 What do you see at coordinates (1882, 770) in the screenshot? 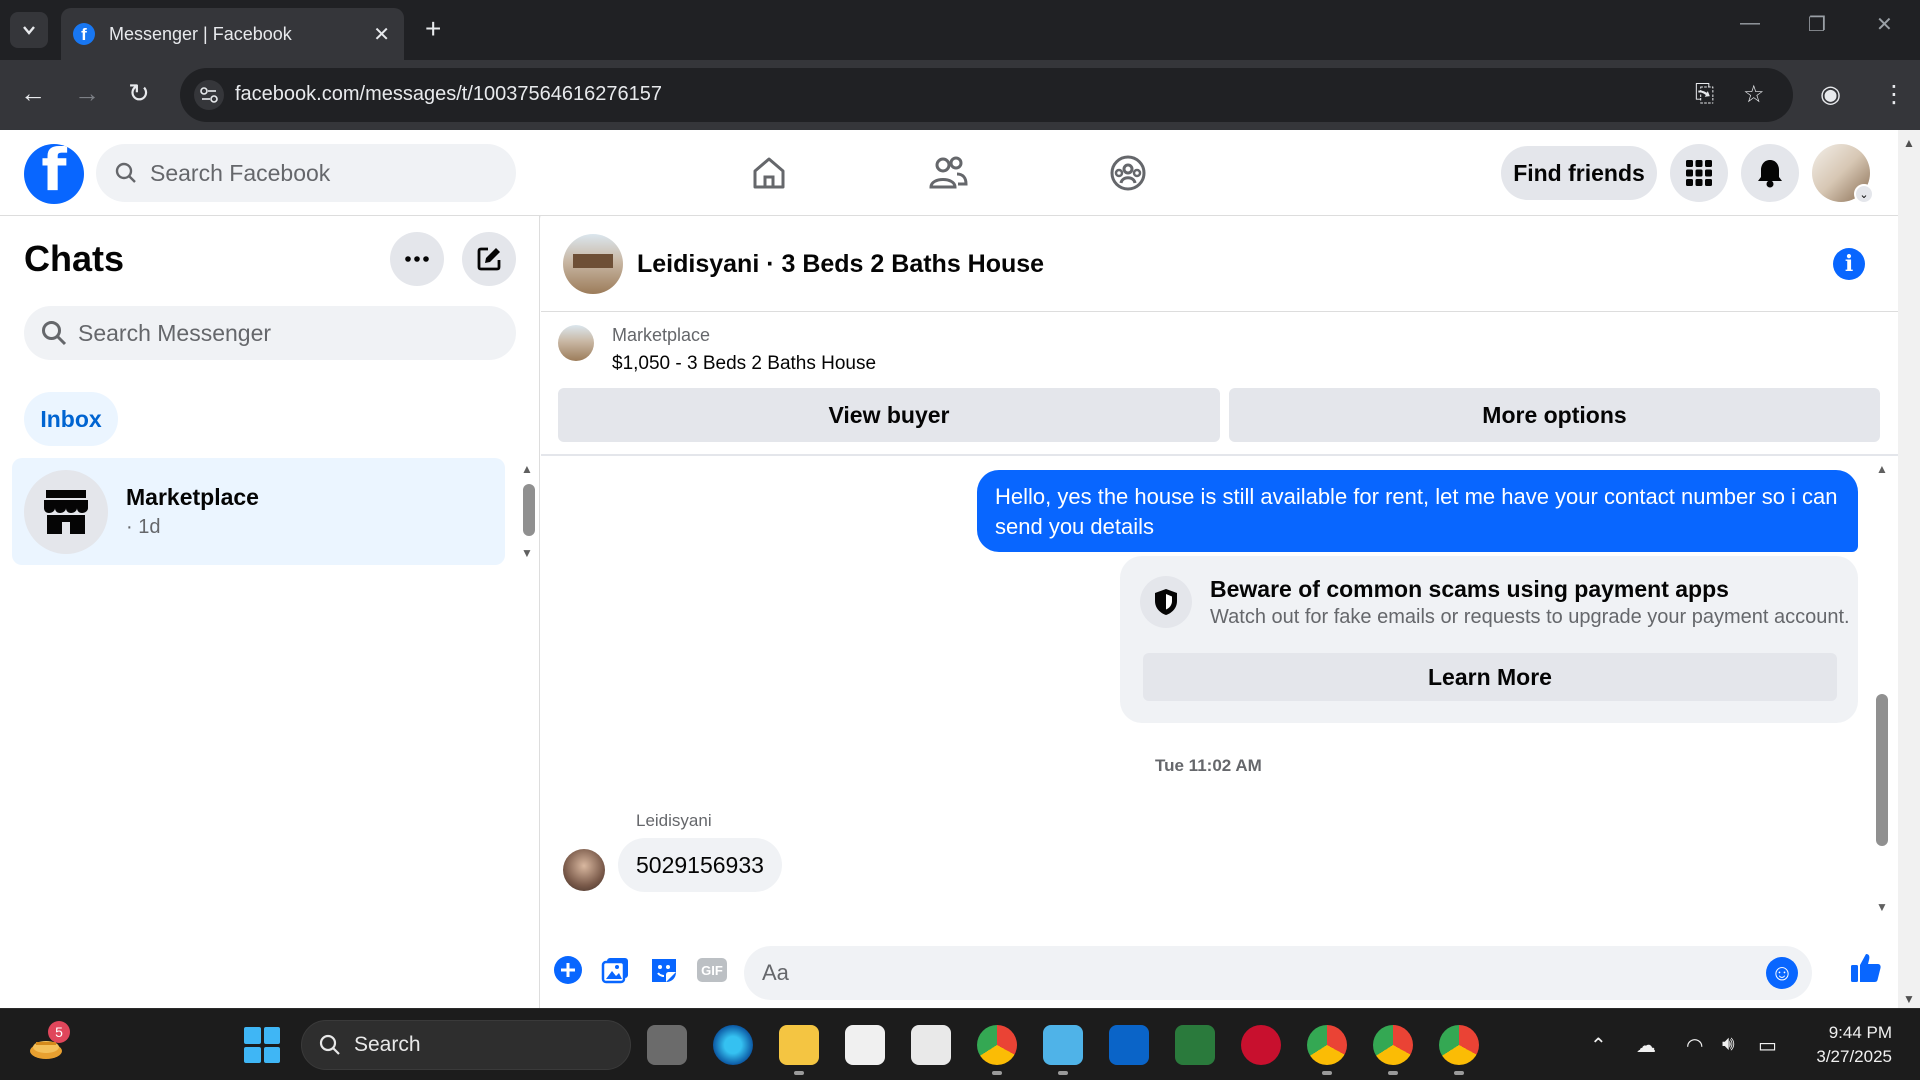
I see `conversation-scrollbar-thumb` at bounding box center [1882, 770].